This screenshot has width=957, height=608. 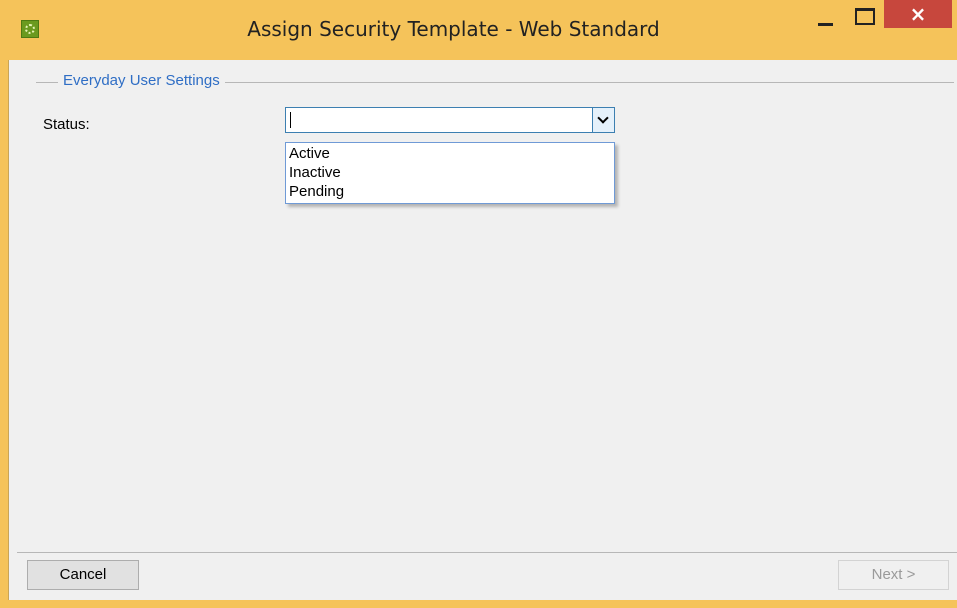 What do you see at coordinates (449, 191) in the screenshot?
I see `dropdown-option-pending: Pending` at bounding box center [449, 191].